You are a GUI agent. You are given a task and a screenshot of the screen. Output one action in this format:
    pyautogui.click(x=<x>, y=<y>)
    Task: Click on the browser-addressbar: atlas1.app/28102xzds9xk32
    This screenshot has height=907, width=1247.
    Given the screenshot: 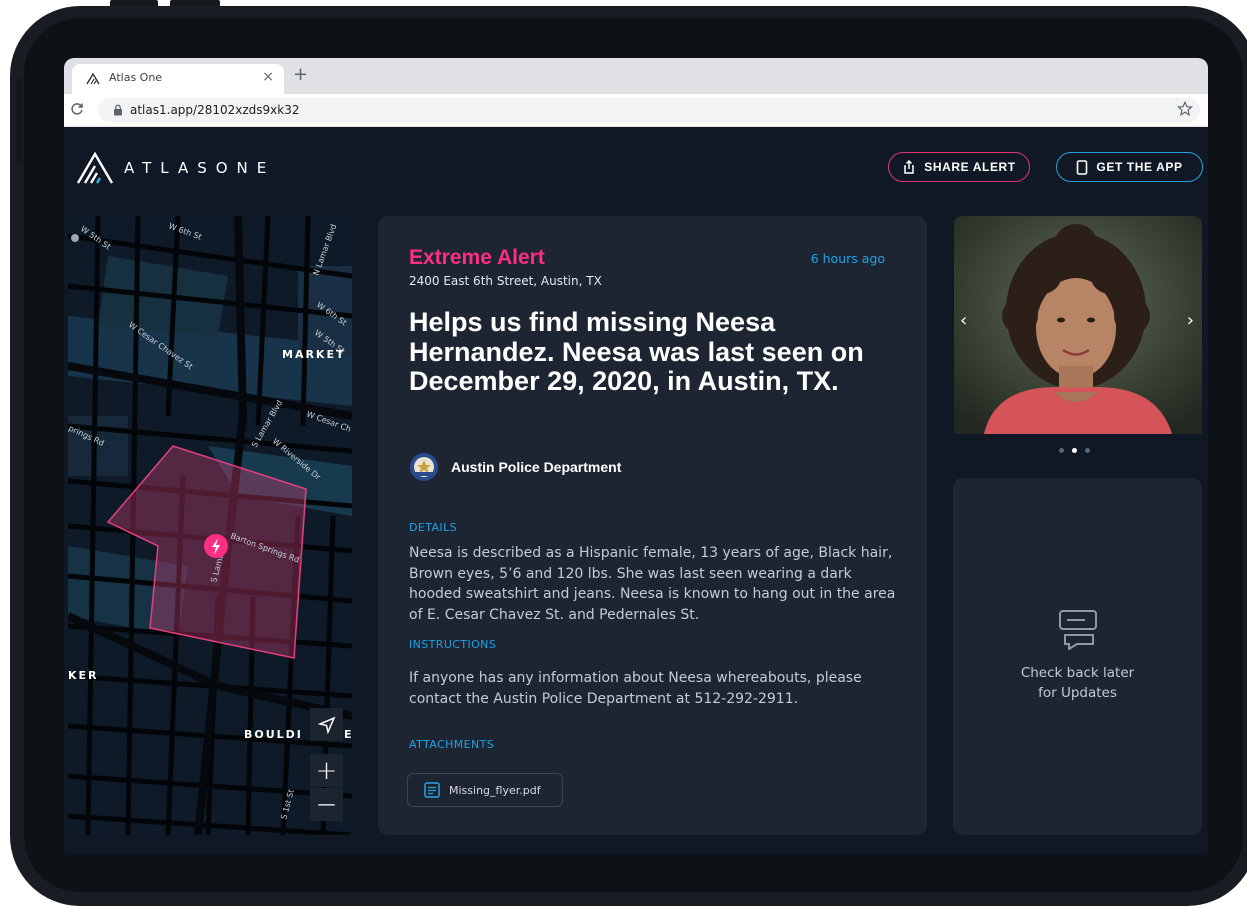 What is the action you would take?
    pyautogui.click(x=636, y=110)
    